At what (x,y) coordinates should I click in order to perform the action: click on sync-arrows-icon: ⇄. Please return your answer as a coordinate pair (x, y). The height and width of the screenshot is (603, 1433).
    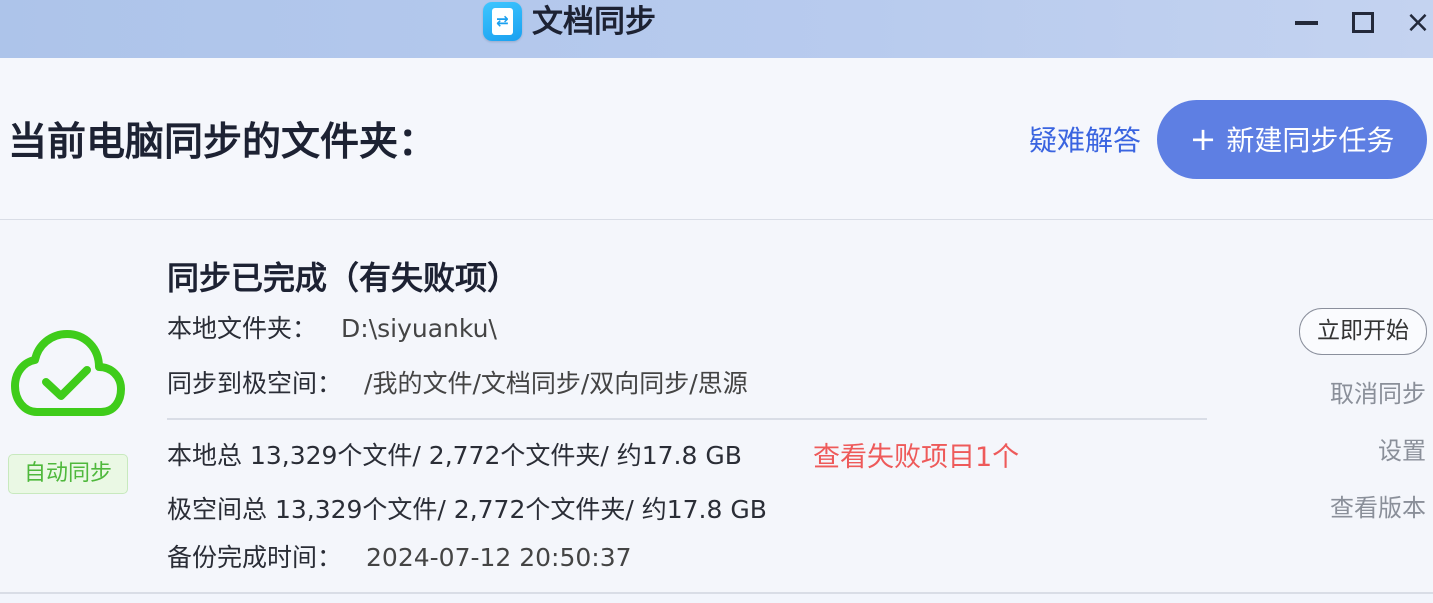
    Looking at the image, I should click on (502, 21).